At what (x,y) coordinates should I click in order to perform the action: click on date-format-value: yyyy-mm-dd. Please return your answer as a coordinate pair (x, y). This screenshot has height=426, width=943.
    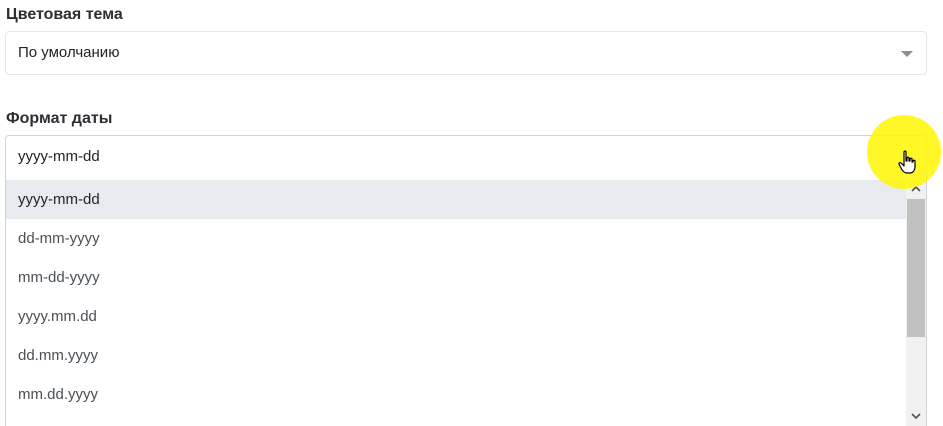
    Looking at the image, I should click on (59, 156).